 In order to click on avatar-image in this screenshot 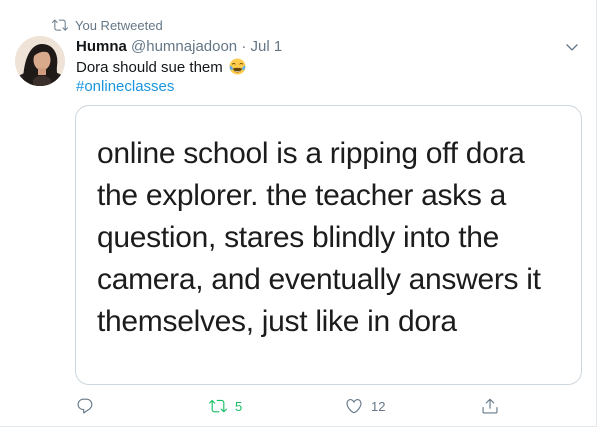, I will do `click(40, 61)`.